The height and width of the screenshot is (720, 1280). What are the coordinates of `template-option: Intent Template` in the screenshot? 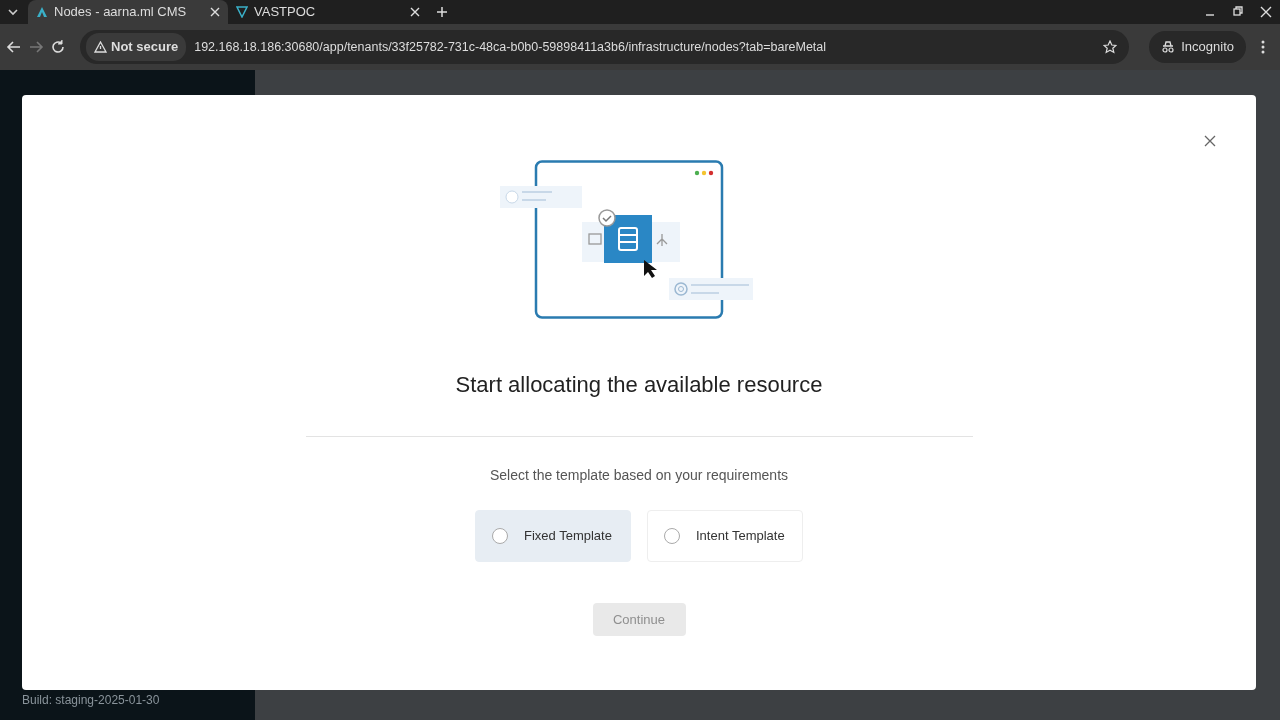 It's located at (725, 536).